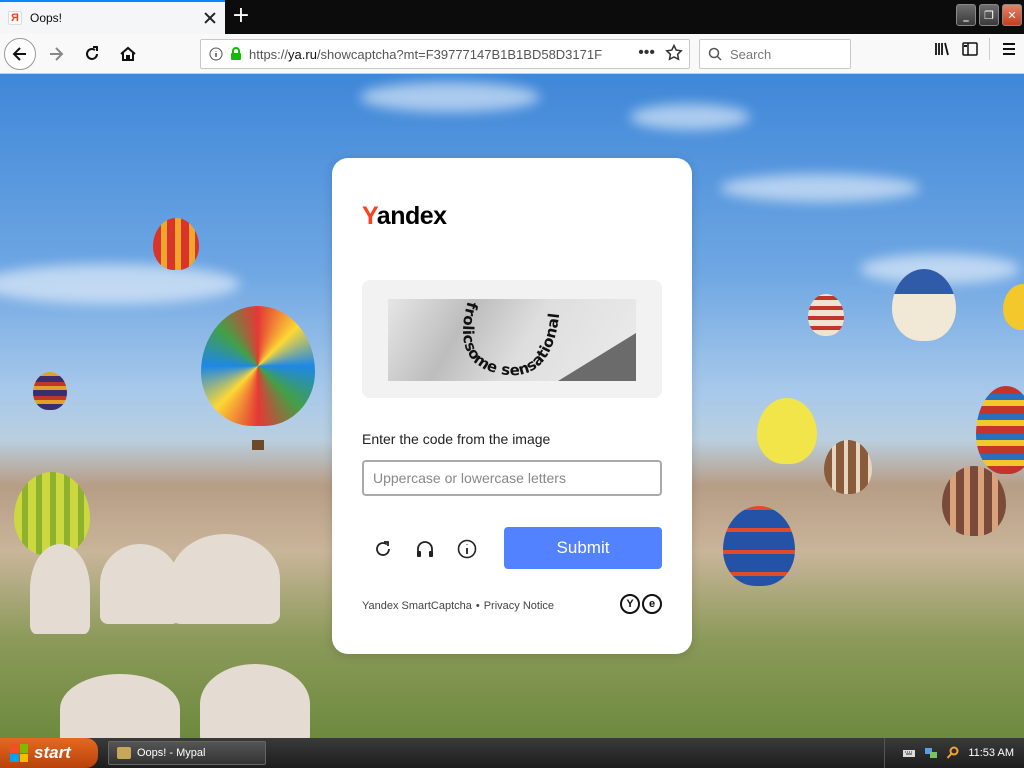  What do you see at coordinates (369, 216) in the screenshot?
I see `logo-letter-y: Y` at bounding box center [369, 216].